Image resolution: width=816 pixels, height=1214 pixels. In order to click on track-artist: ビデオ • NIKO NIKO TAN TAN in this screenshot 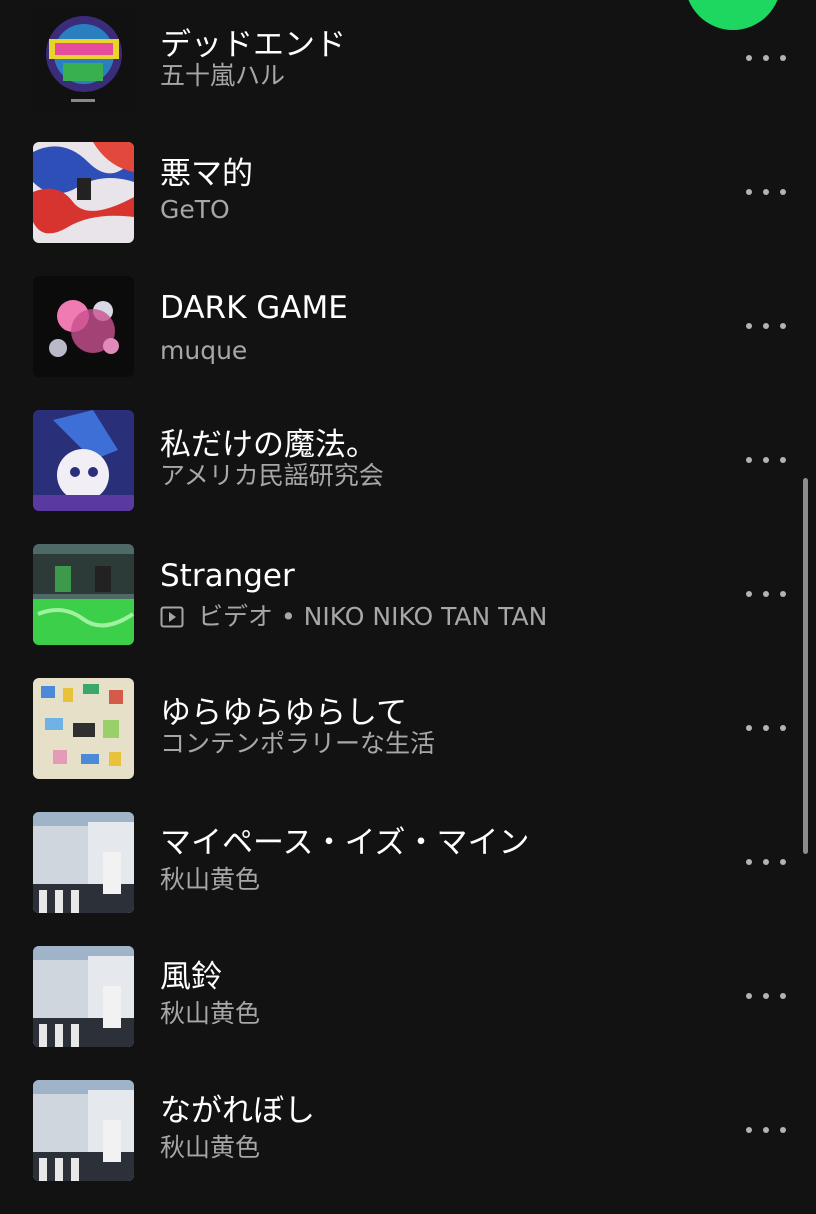, I will do `click(353, 617)`.